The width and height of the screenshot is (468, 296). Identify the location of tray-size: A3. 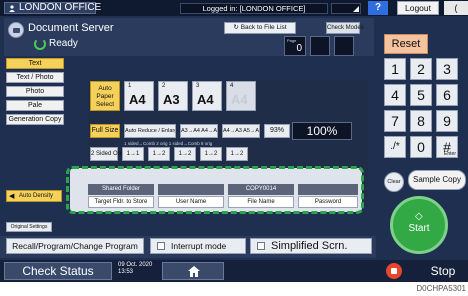
(171, 99).